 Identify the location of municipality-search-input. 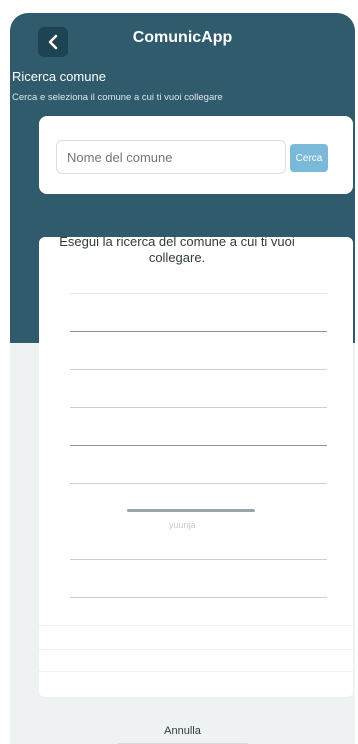
(171, 157).